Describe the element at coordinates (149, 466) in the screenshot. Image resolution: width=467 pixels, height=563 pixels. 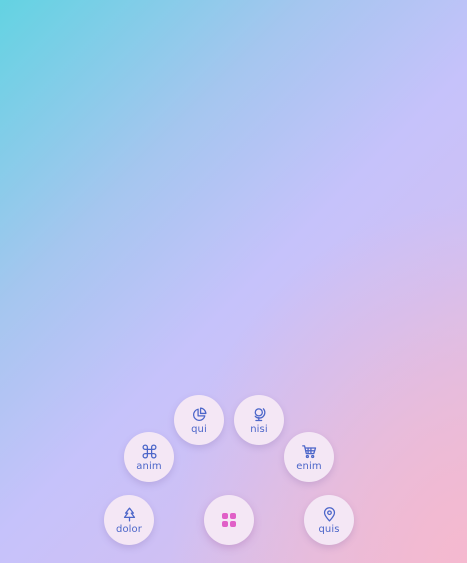
I see `menu-item-label: anim` at that location.